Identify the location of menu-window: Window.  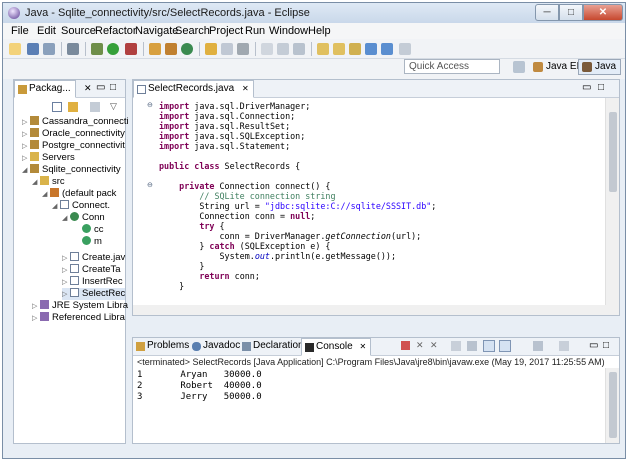
(288, 31).